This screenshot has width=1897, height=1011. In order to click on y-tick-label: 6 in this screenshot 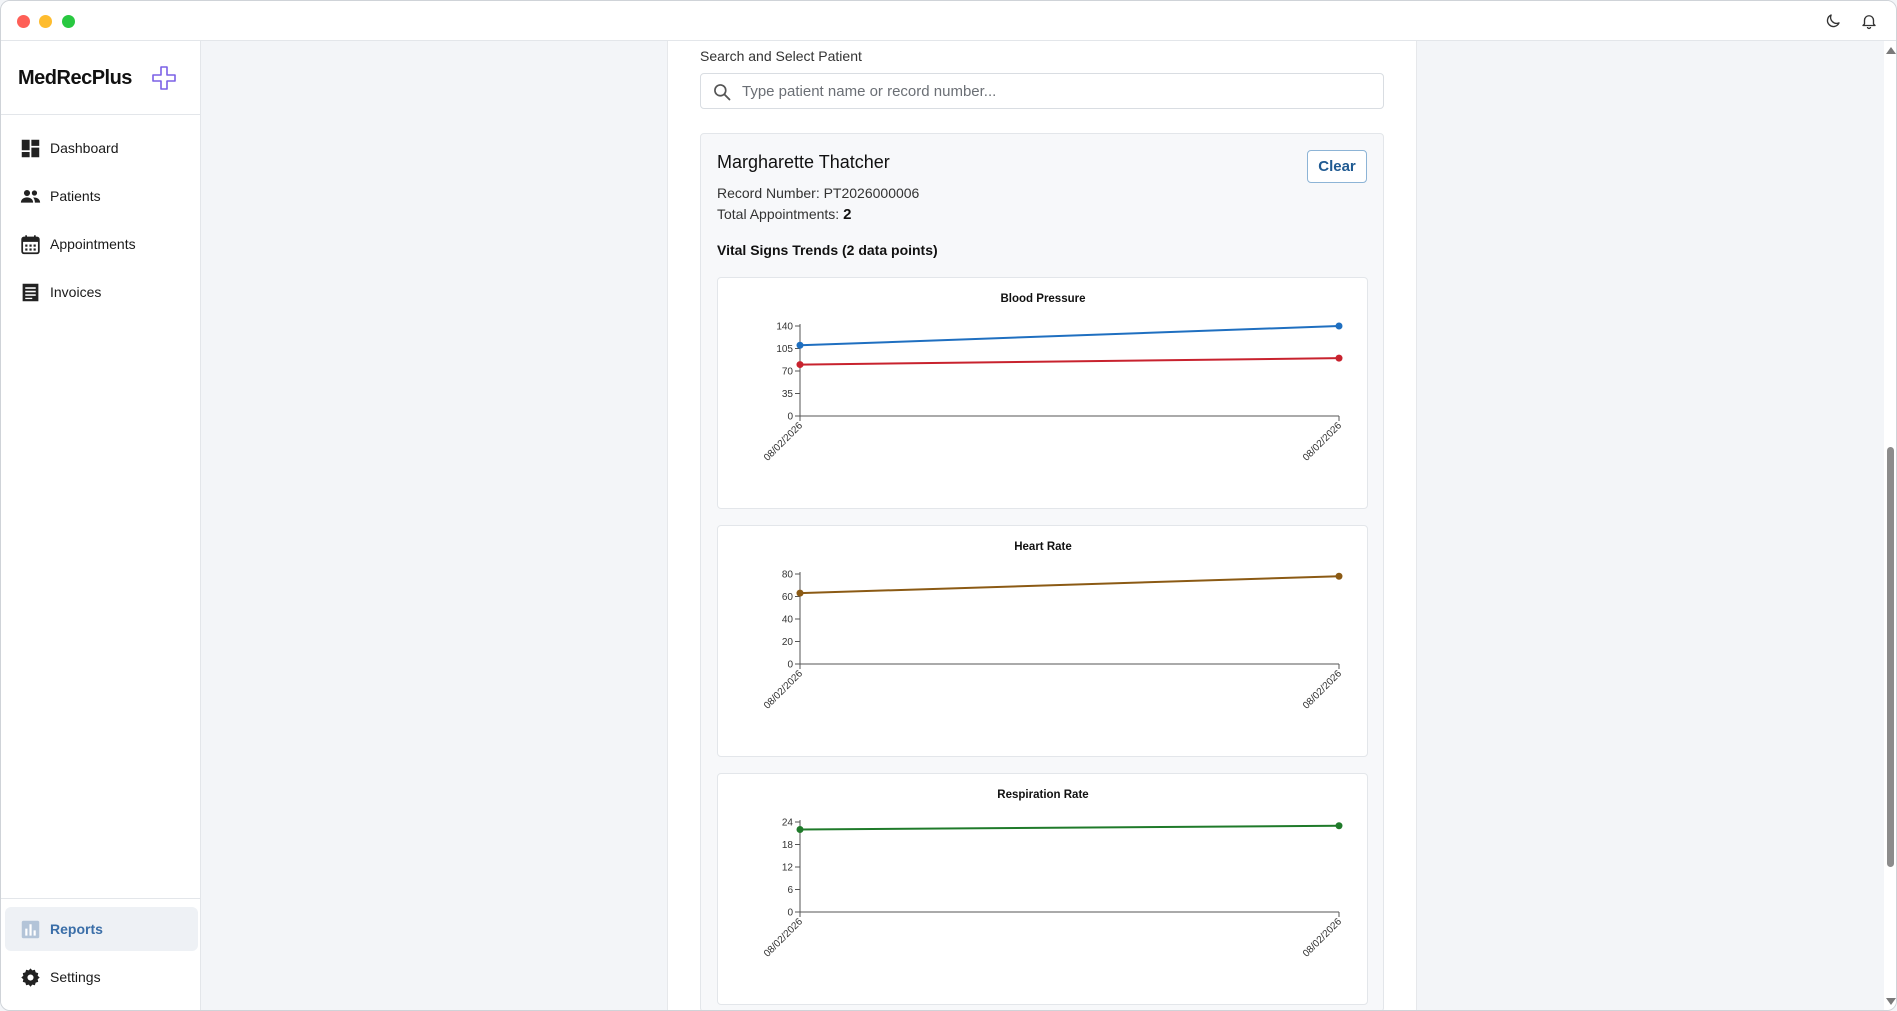, I will do `click(790, 890)`.